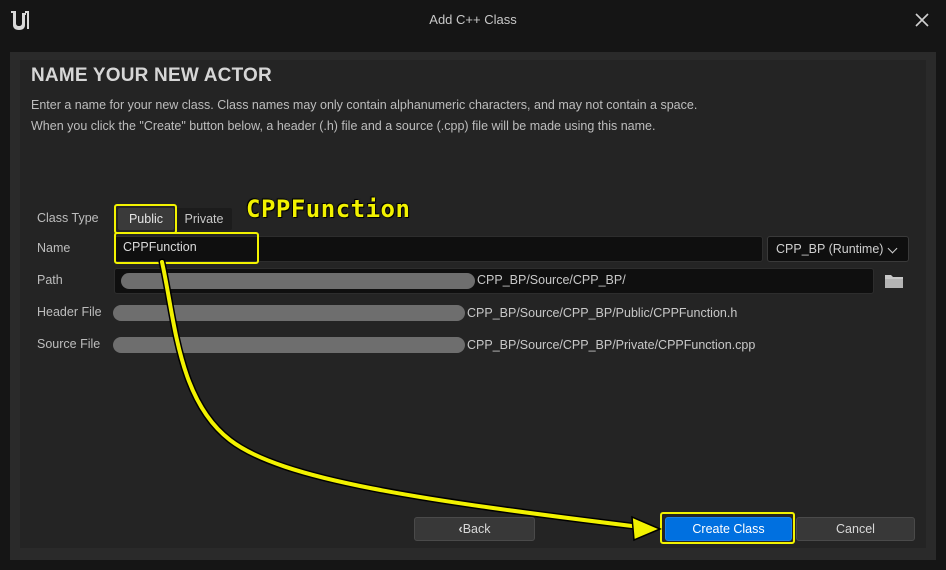  Describe the element at coordinates (328, 209) in the screenshot. I see `annotation-label: CPPFunction` at that location.